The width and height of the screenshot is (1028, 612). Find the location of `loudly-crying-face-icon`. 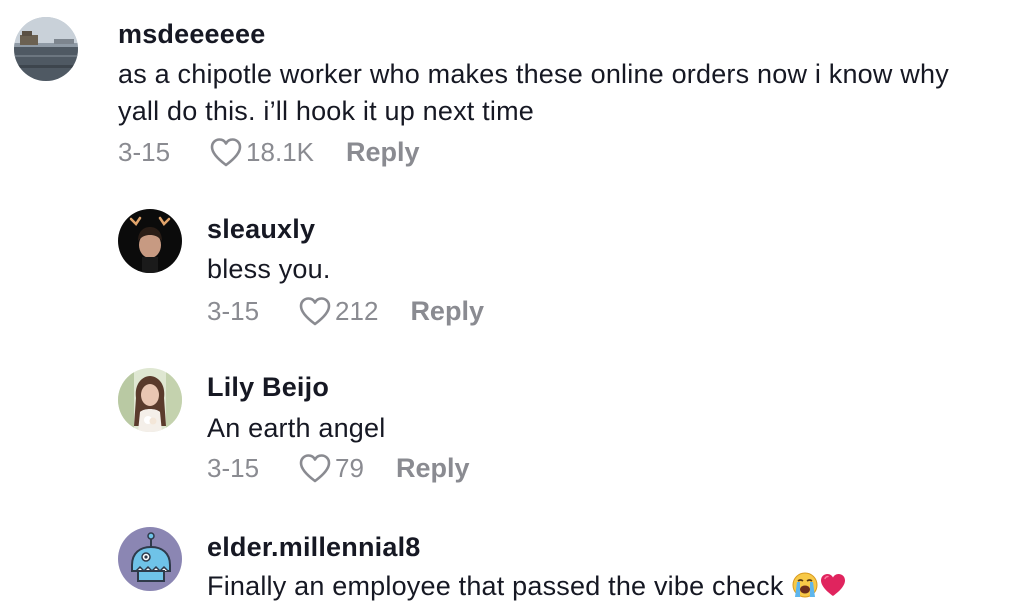

loudly-crying-face-icon is located at coordinates (805, 590).